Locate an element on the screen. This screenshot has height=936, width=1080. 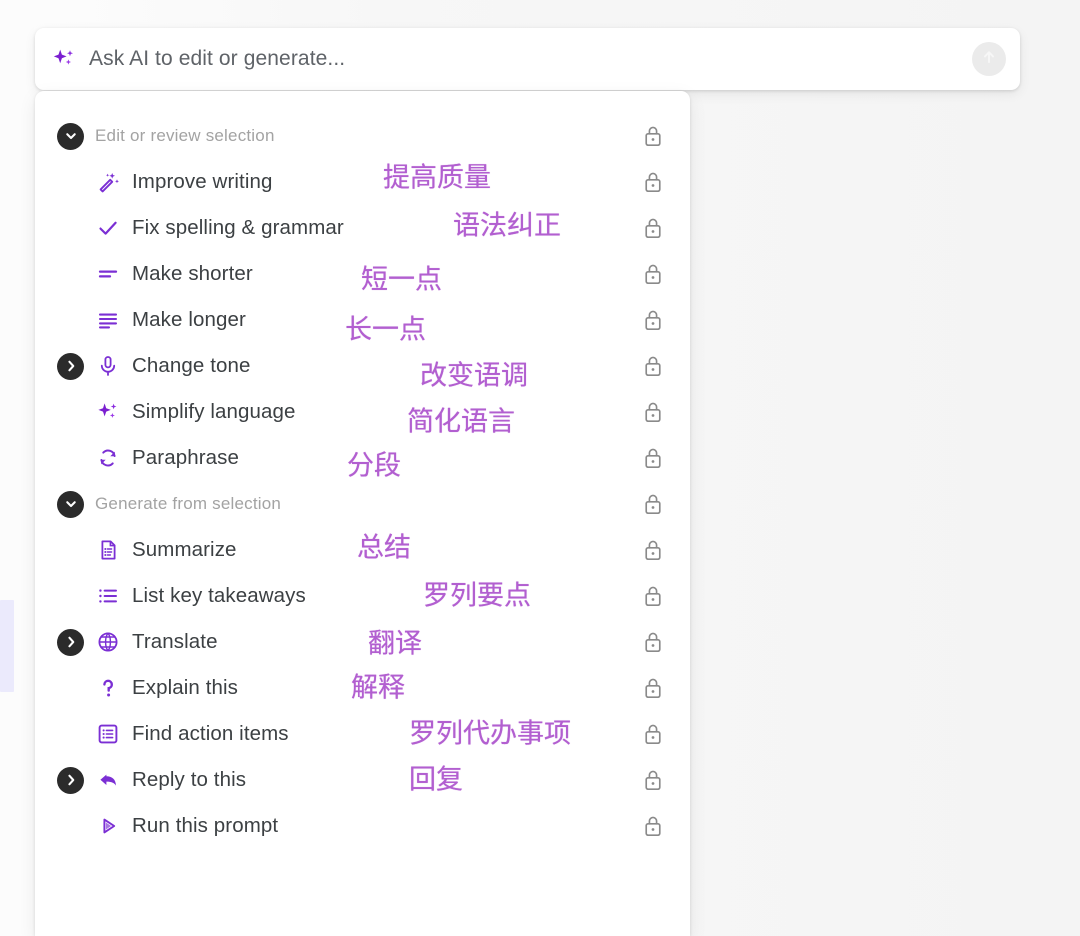
chinese-annotation: 提高质量 is located at coordinates (437, 178).